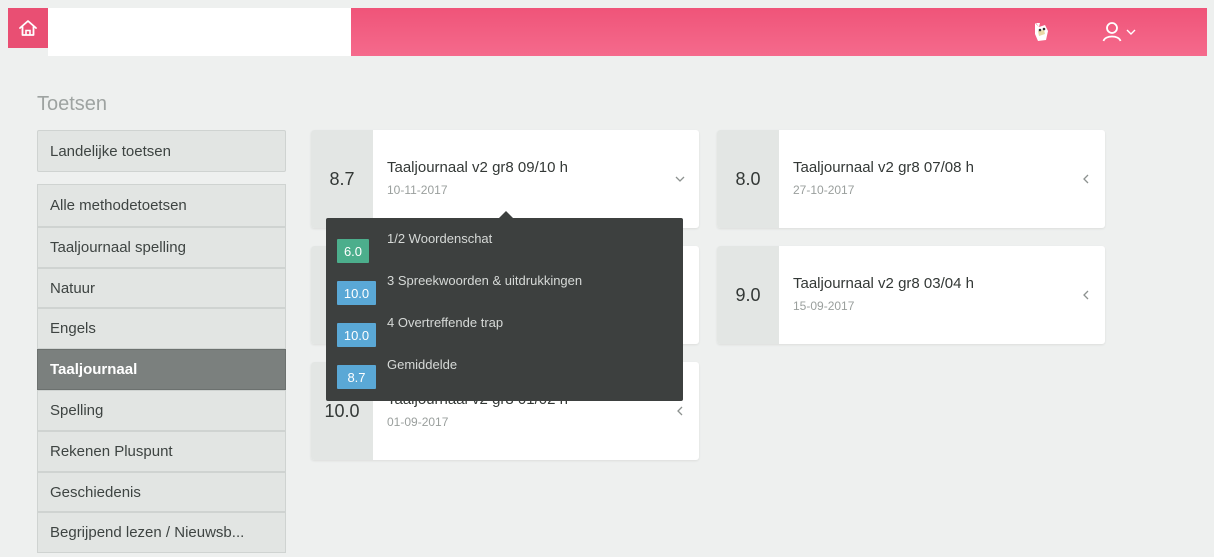 The height and width of the screenshot is (557, 1214). What do you see at coordinates (824, 306) in the screenshot?
I see `test-date: 15-09-2017` at bounding box center [824, 306].